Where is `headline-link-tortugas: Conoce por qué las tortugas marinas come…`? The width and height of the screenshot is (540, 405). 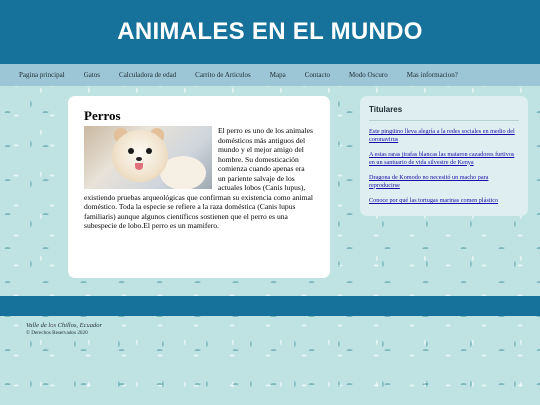 headline-link-tortugas: Conoce por qué las tortugas marinas come… is located at coordinates (444, 201).